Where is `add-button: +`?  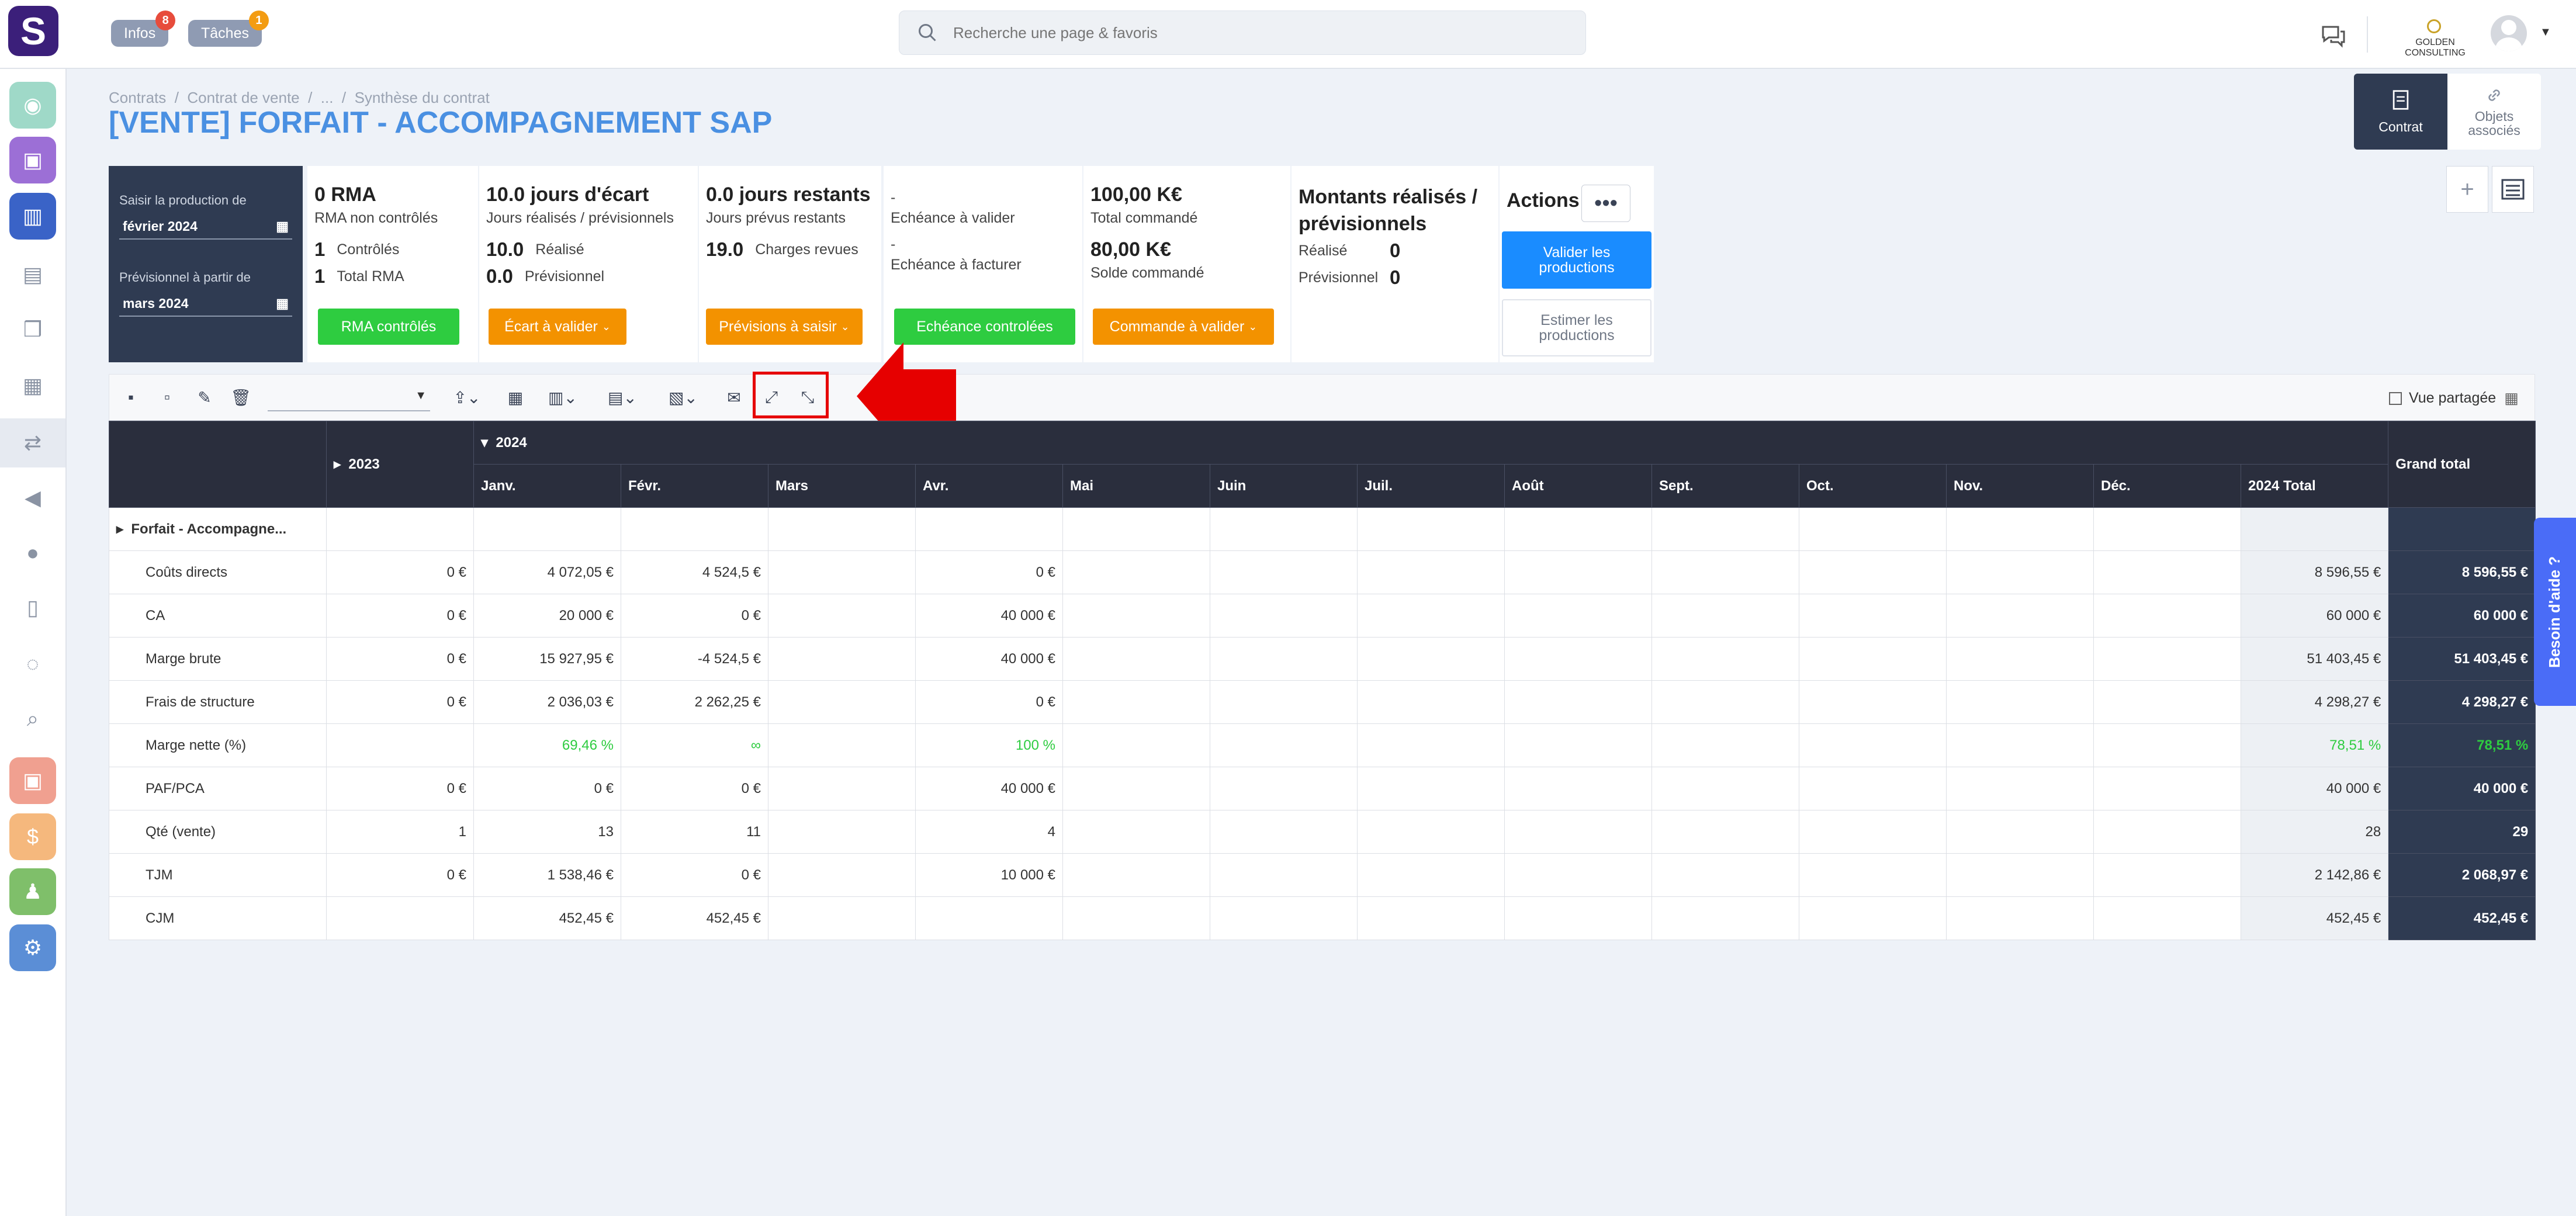
add-button: + is located at coordinates (2467, 189).